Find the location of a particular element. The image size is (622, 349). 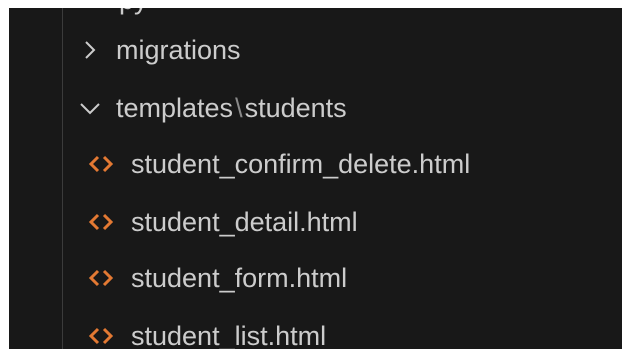

folder-label-parent: templates is located at coordinates (175, 107).